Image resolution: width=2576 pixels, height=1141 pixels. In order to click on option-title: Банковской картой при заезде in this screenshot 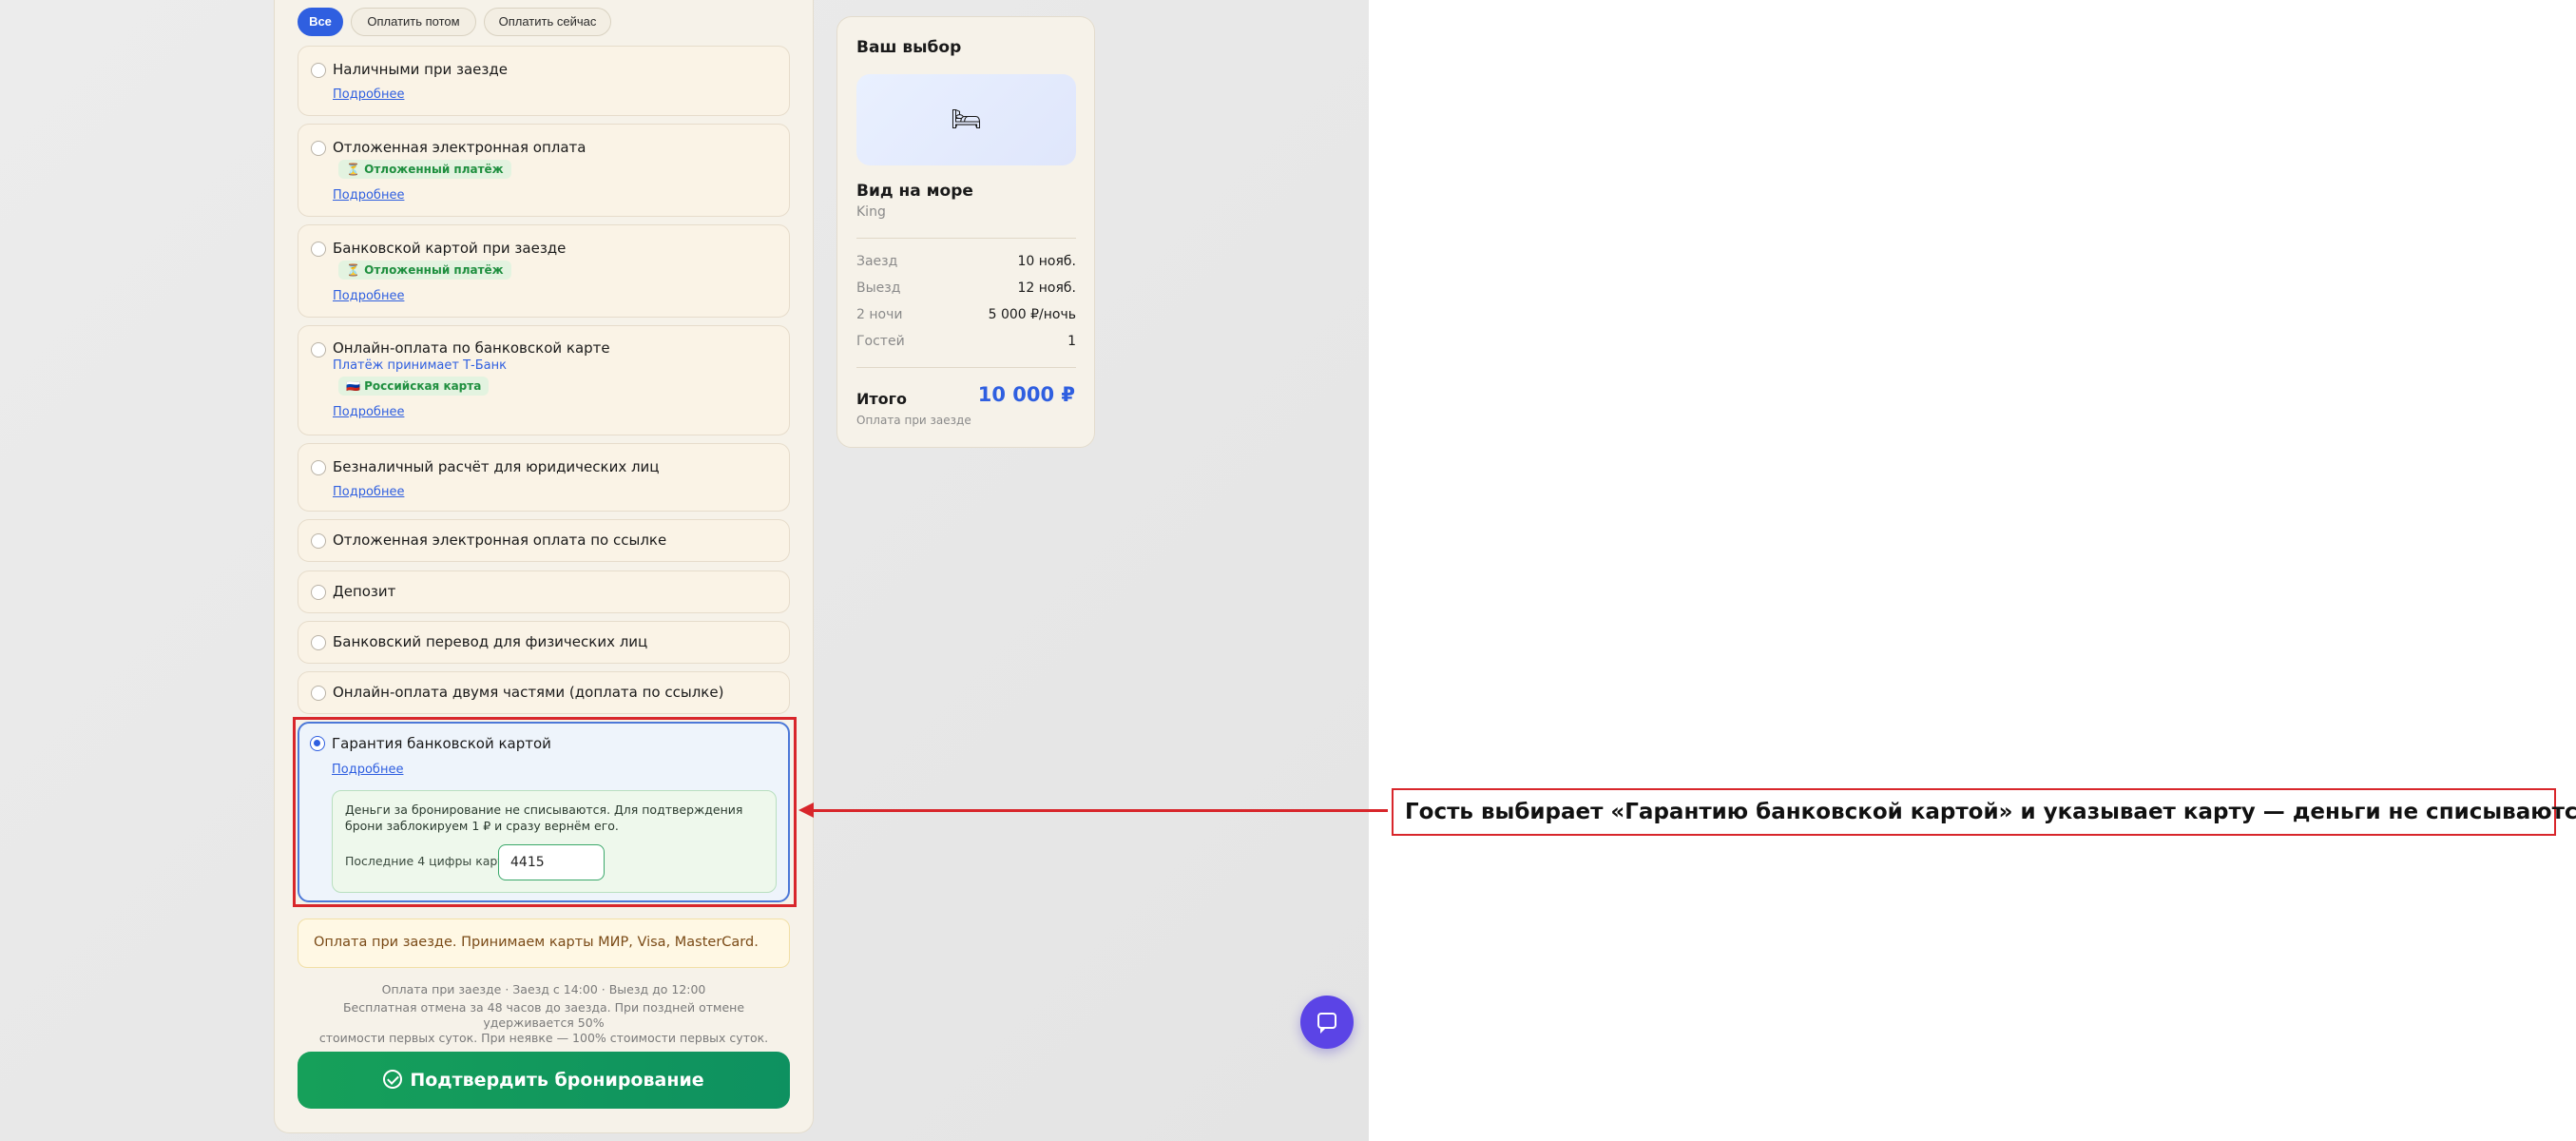, I will do `click(450, 248)`.